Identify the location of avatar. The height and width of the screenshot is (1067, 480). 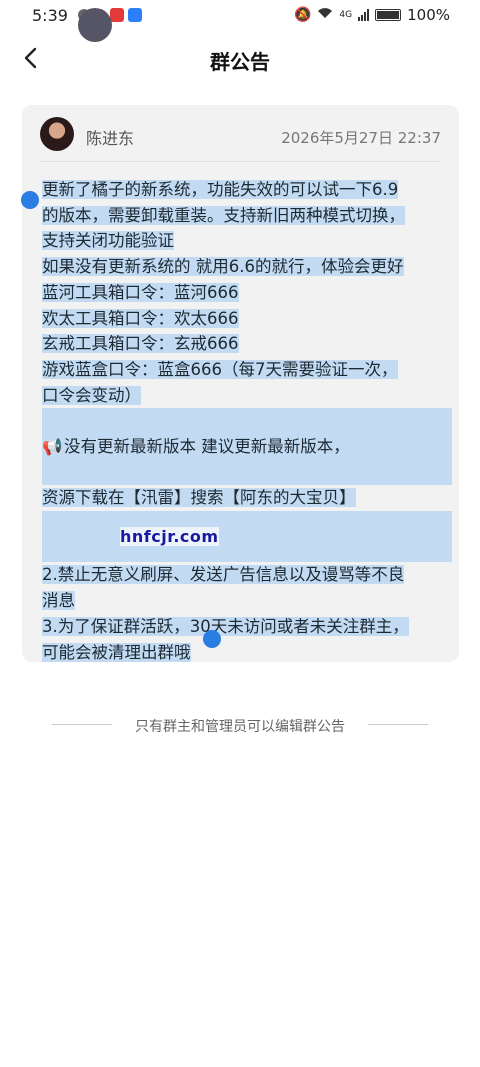
(57, 134).